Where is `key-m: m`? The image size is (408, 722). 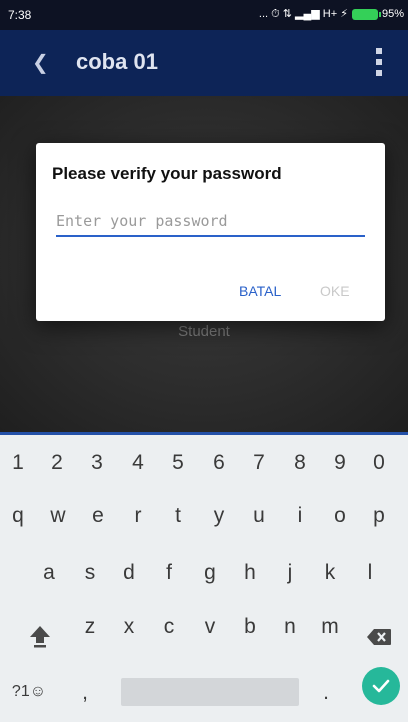
key-m: m is located at coordinates (330, 627).